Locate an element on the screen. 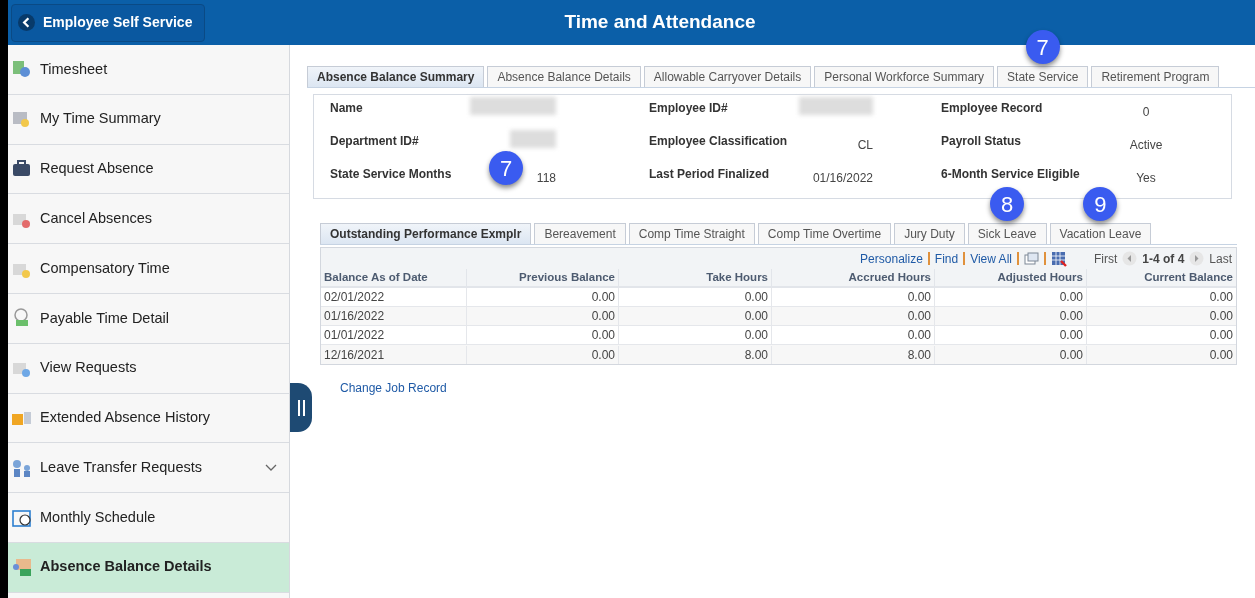 The height and width of the screenshot is (598, 1255). sidebar-item: Payable Time Detail is located at coordinates (148, 319).